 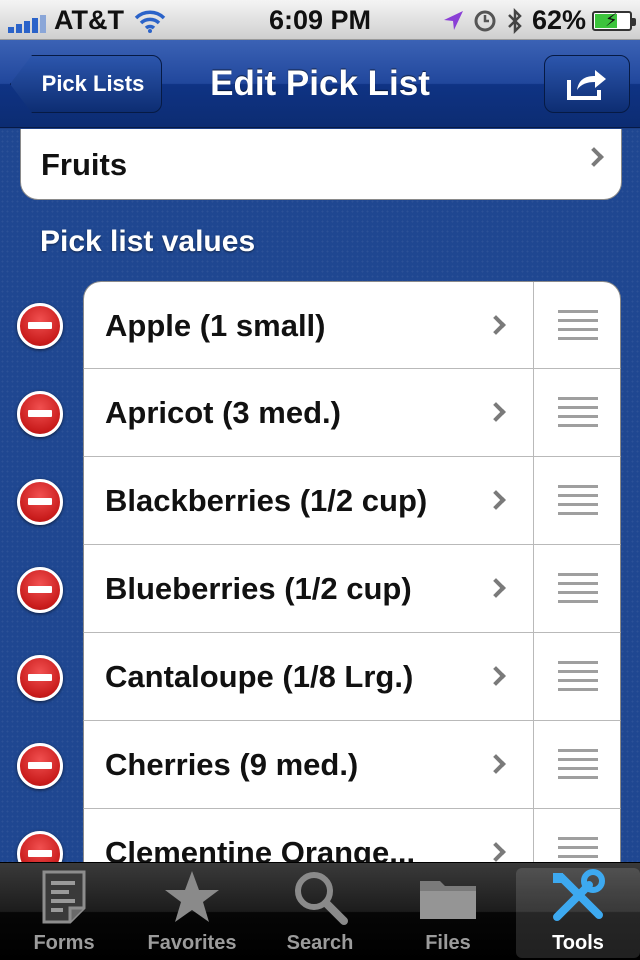 What do you see at coordinates (192, 896) in the screenshot?
I see `star-icon` at bounding box center [192, 896].